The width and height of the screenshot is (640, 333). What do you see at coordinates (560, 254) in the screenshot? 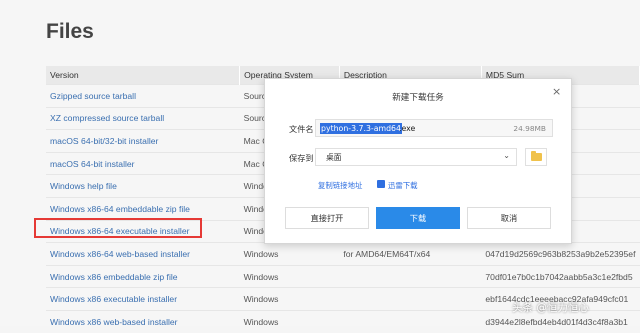
I see `md5-cell: 047d19d2569c963b8253a9b2e52395ef` at bounding box center [560, 254].